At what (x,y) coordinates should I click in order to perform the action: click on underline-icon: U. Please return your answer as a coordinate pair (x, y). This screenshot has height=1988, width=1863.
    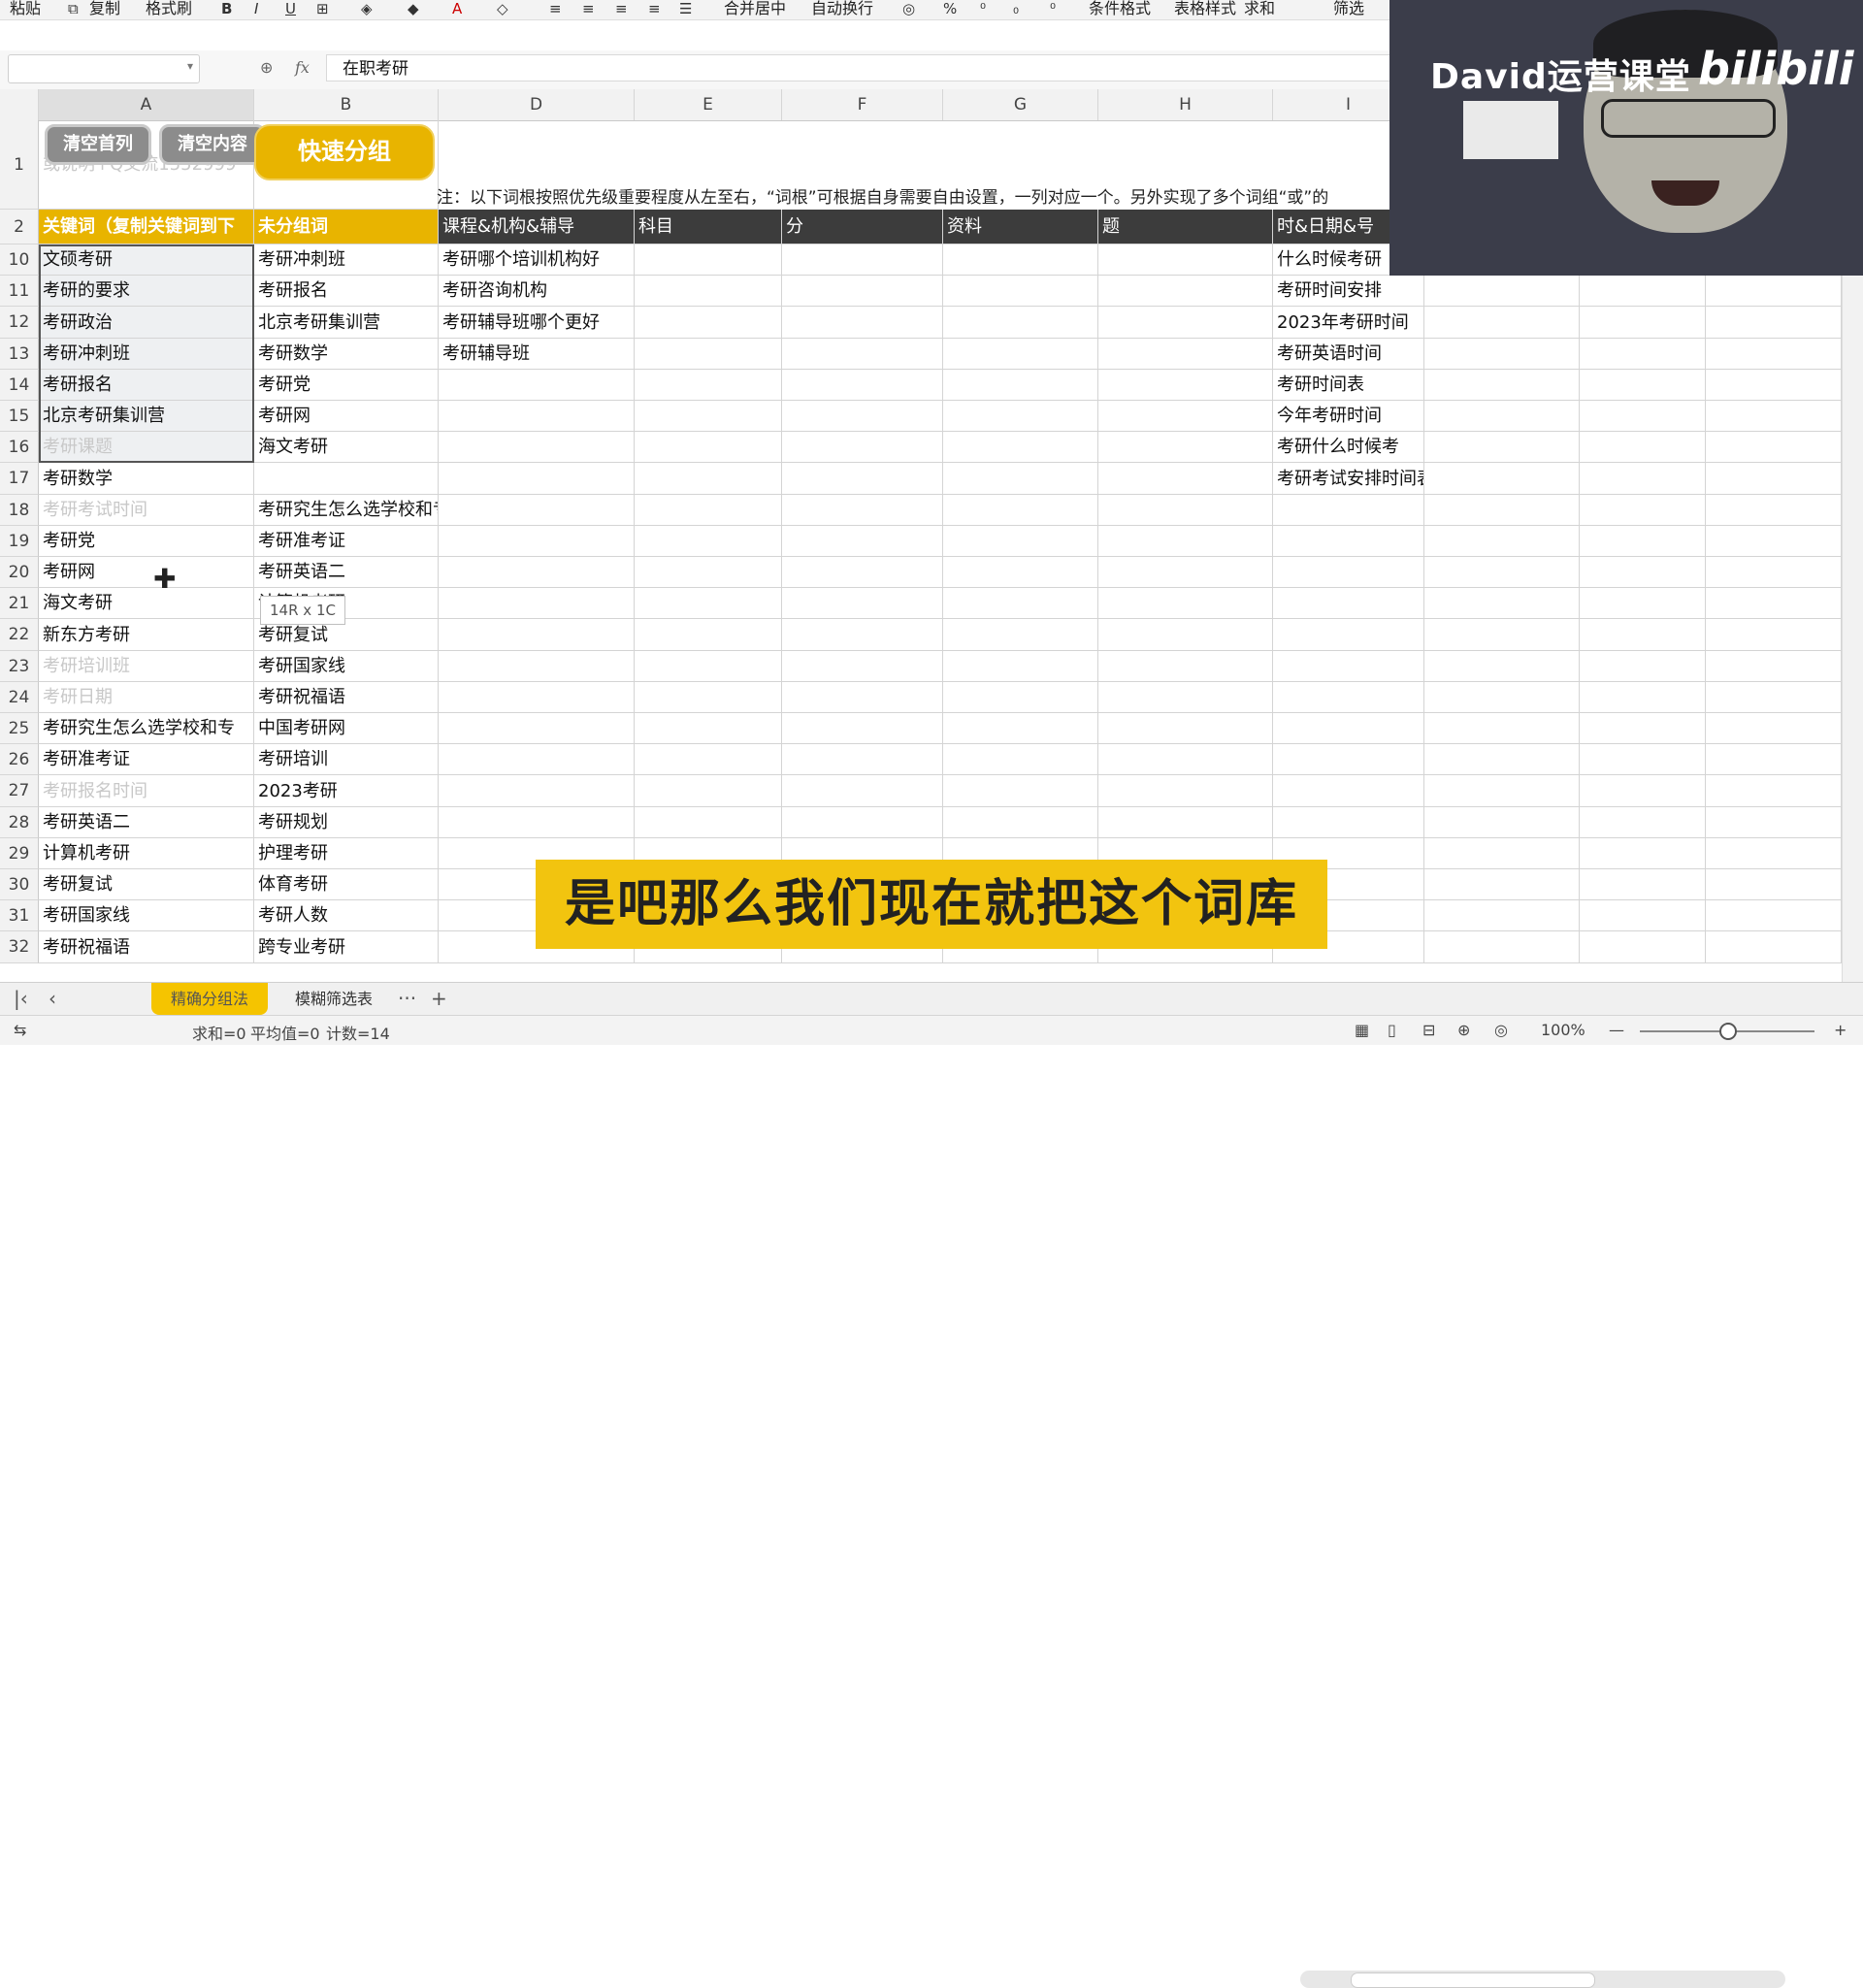
    Looking at the image, I should click on (290, 8).